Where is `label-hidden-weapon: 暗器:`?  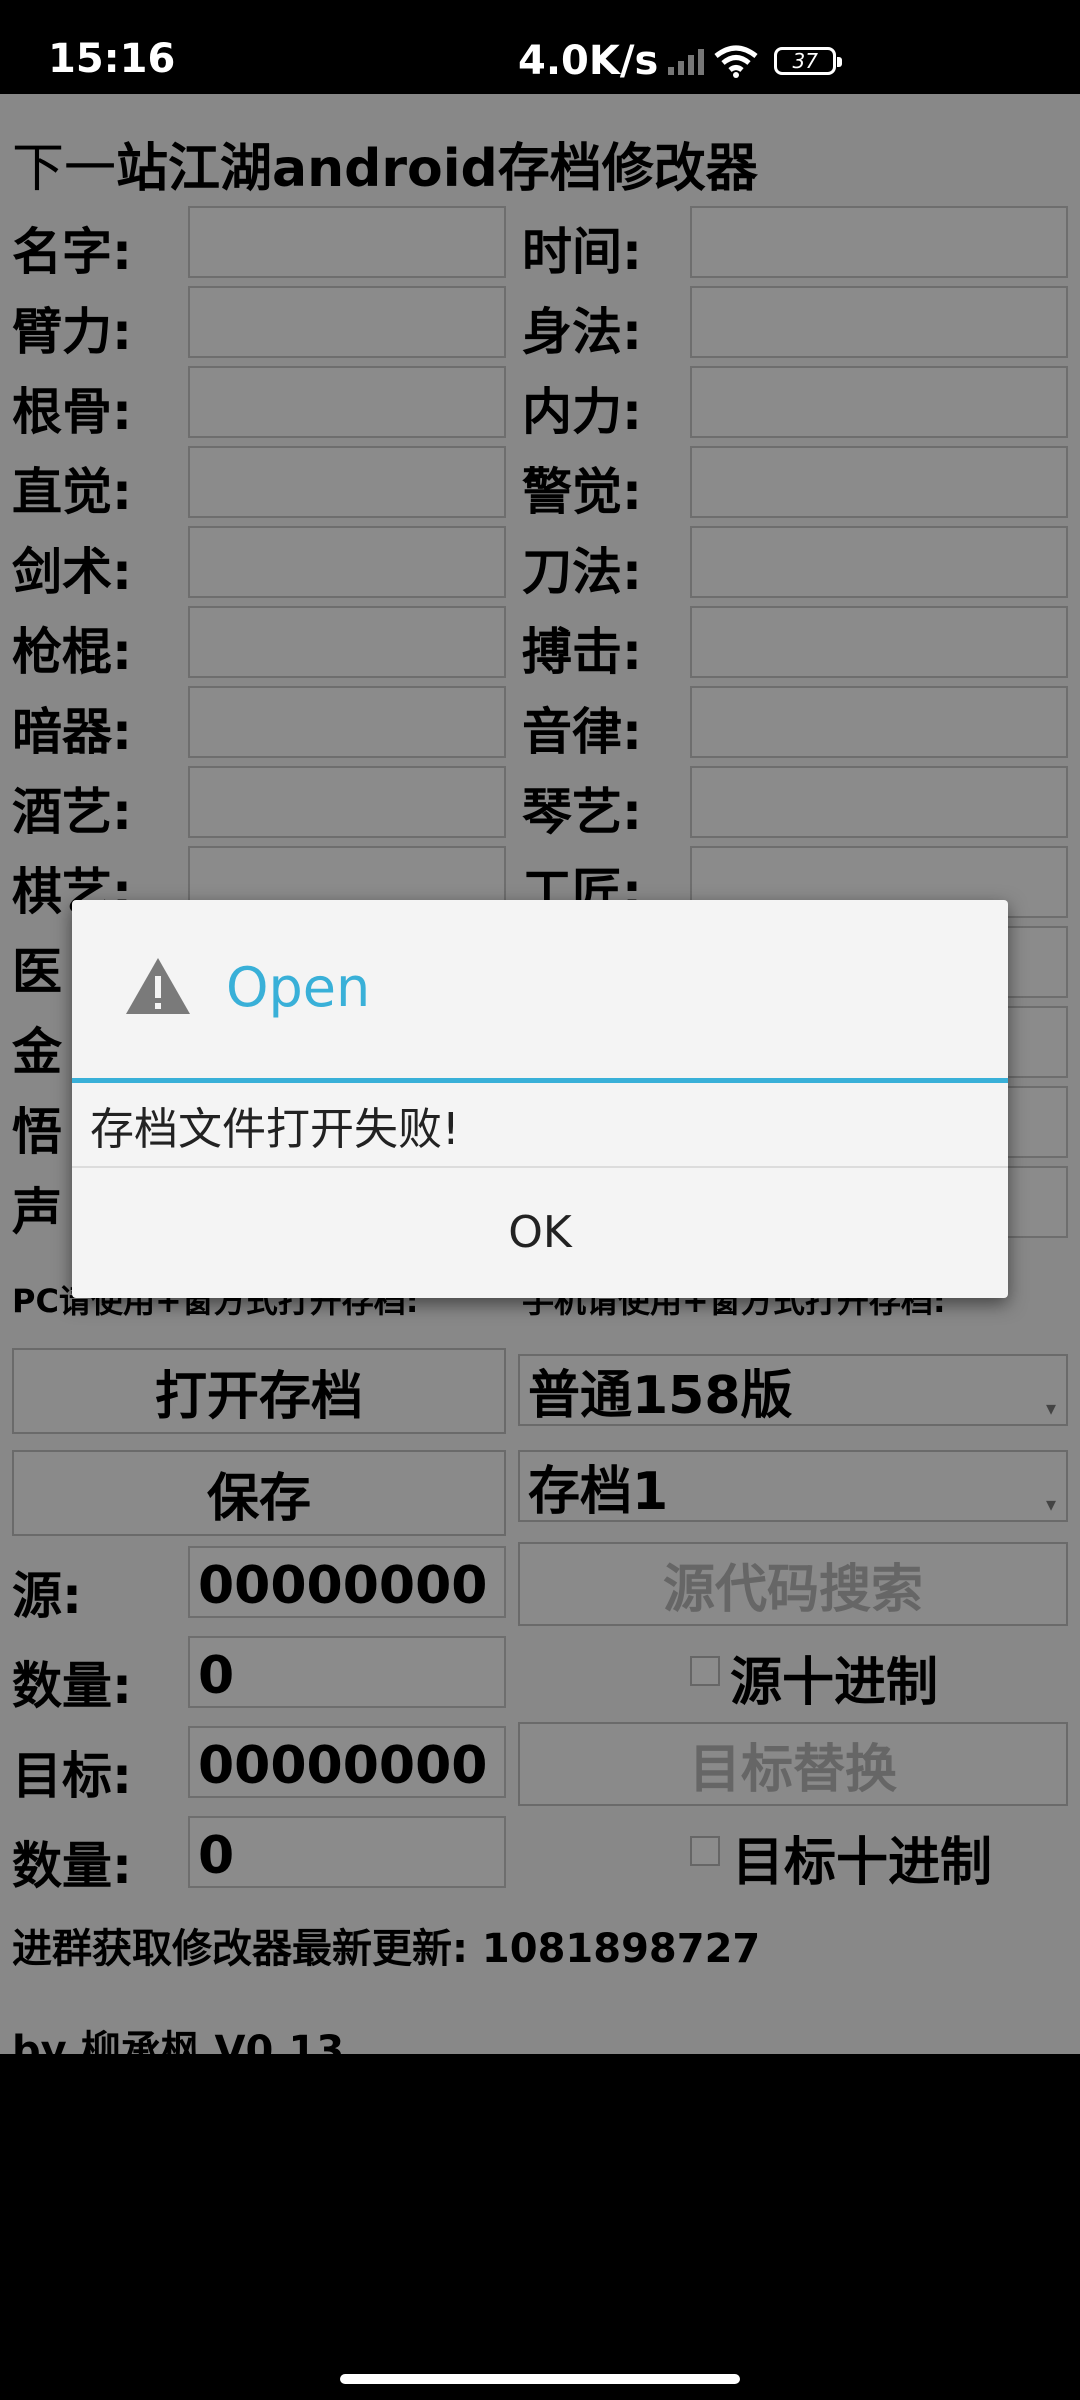
label-hidden-weapon: 暗器: is located at coordinates (72, 732).